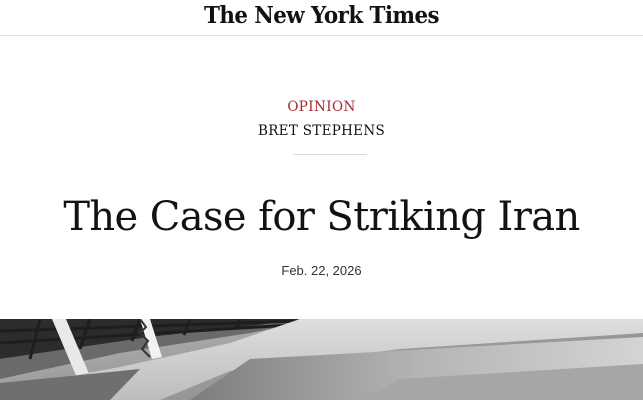 The width and height of the screenshot is (643, 400). I want to click on publish-date: Feb. 22, 2026, so click(321, 270).